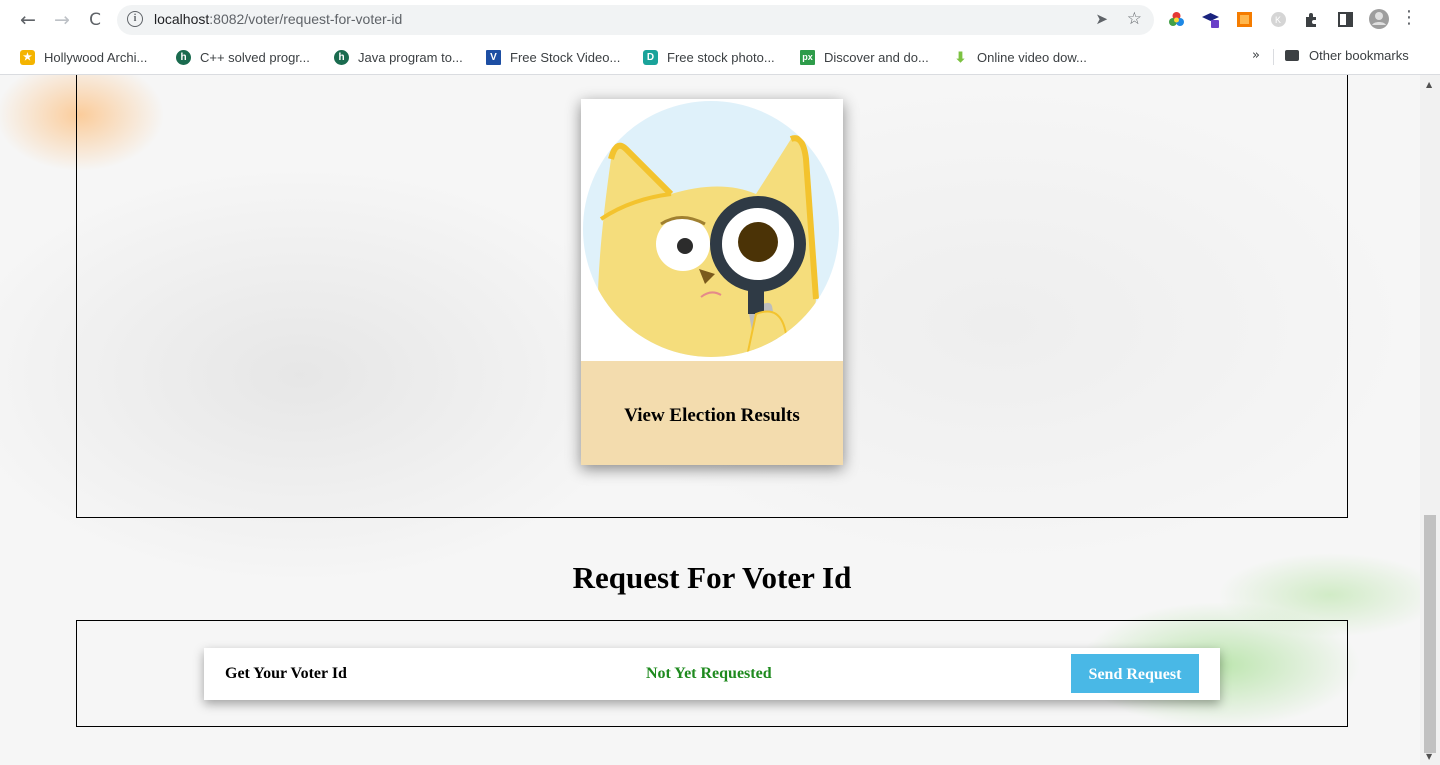 This screenshot has height=765, width=1440. I want to click on p-icon: D, so click(650, 57).